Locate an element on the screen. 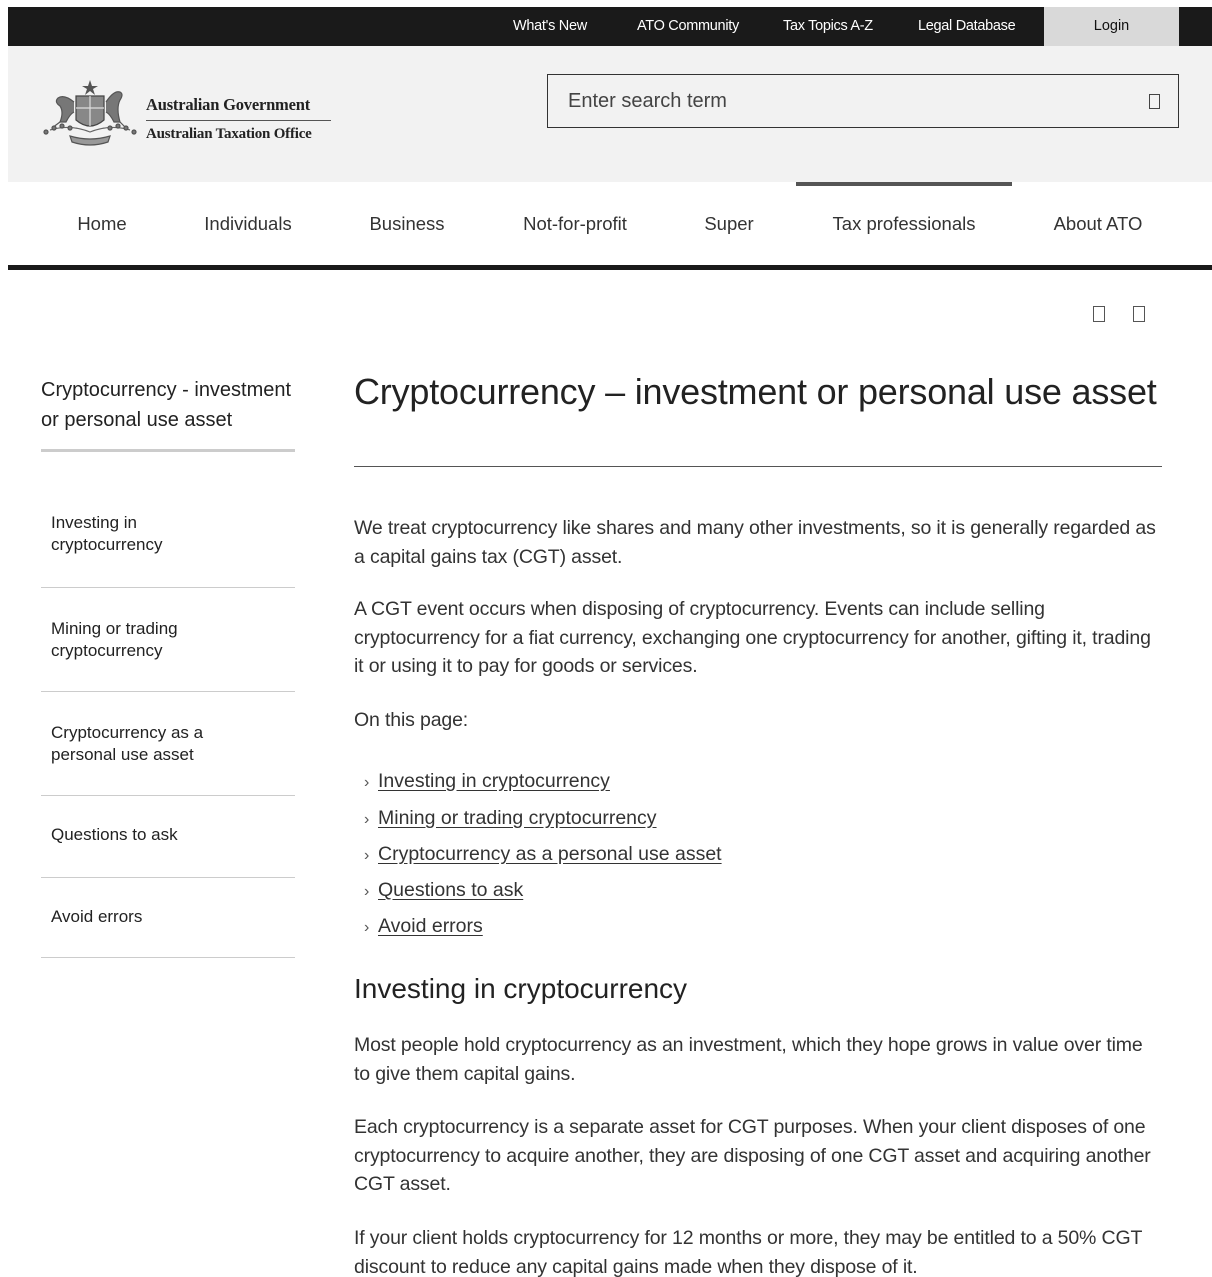  nav-not-for-profit: Not-for-profit is located at coordinates (575, 224).